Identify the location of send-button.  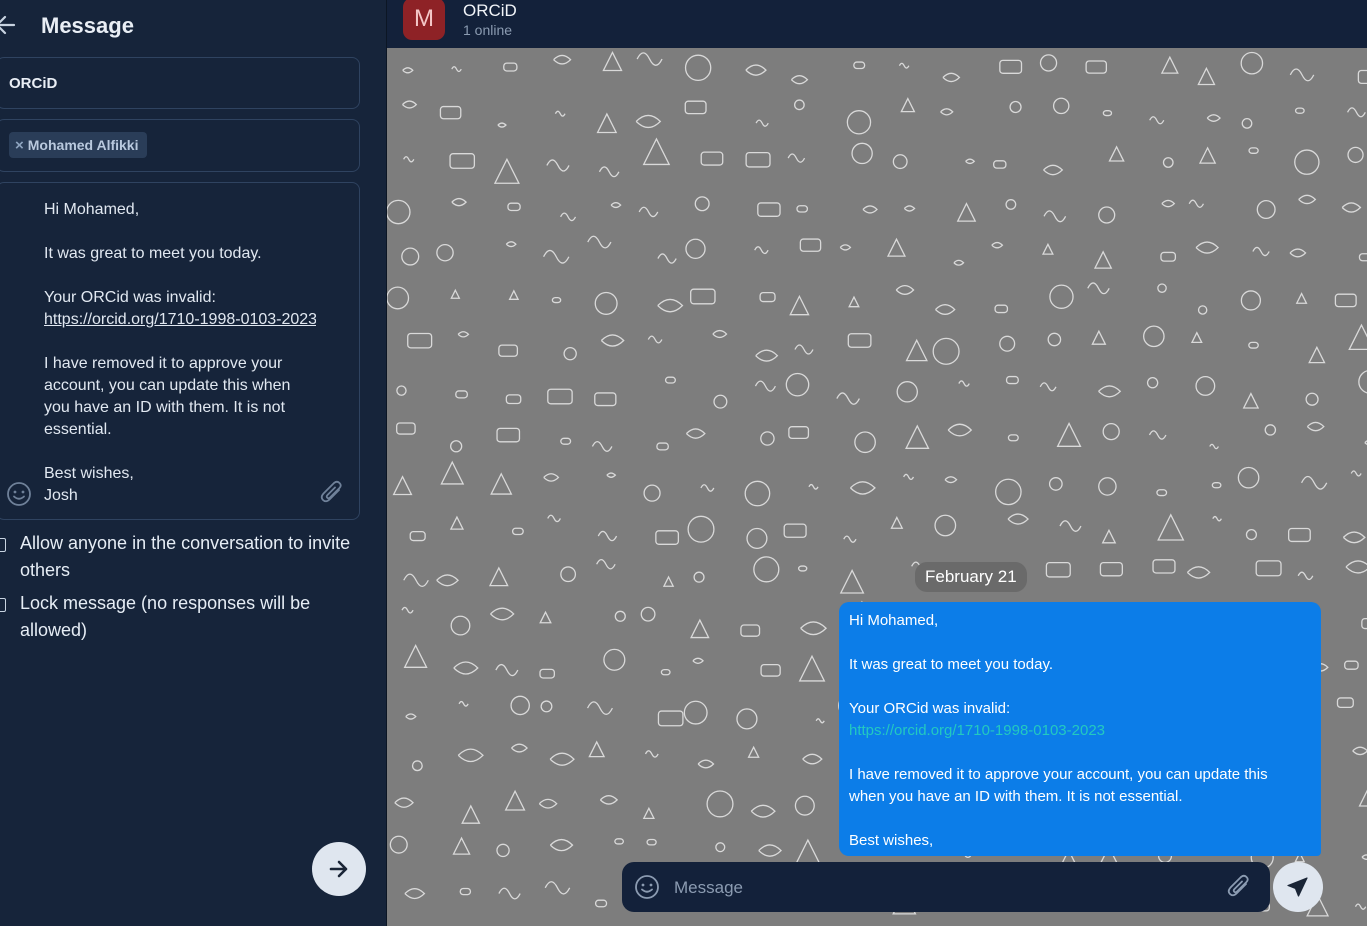
(1298, 887).